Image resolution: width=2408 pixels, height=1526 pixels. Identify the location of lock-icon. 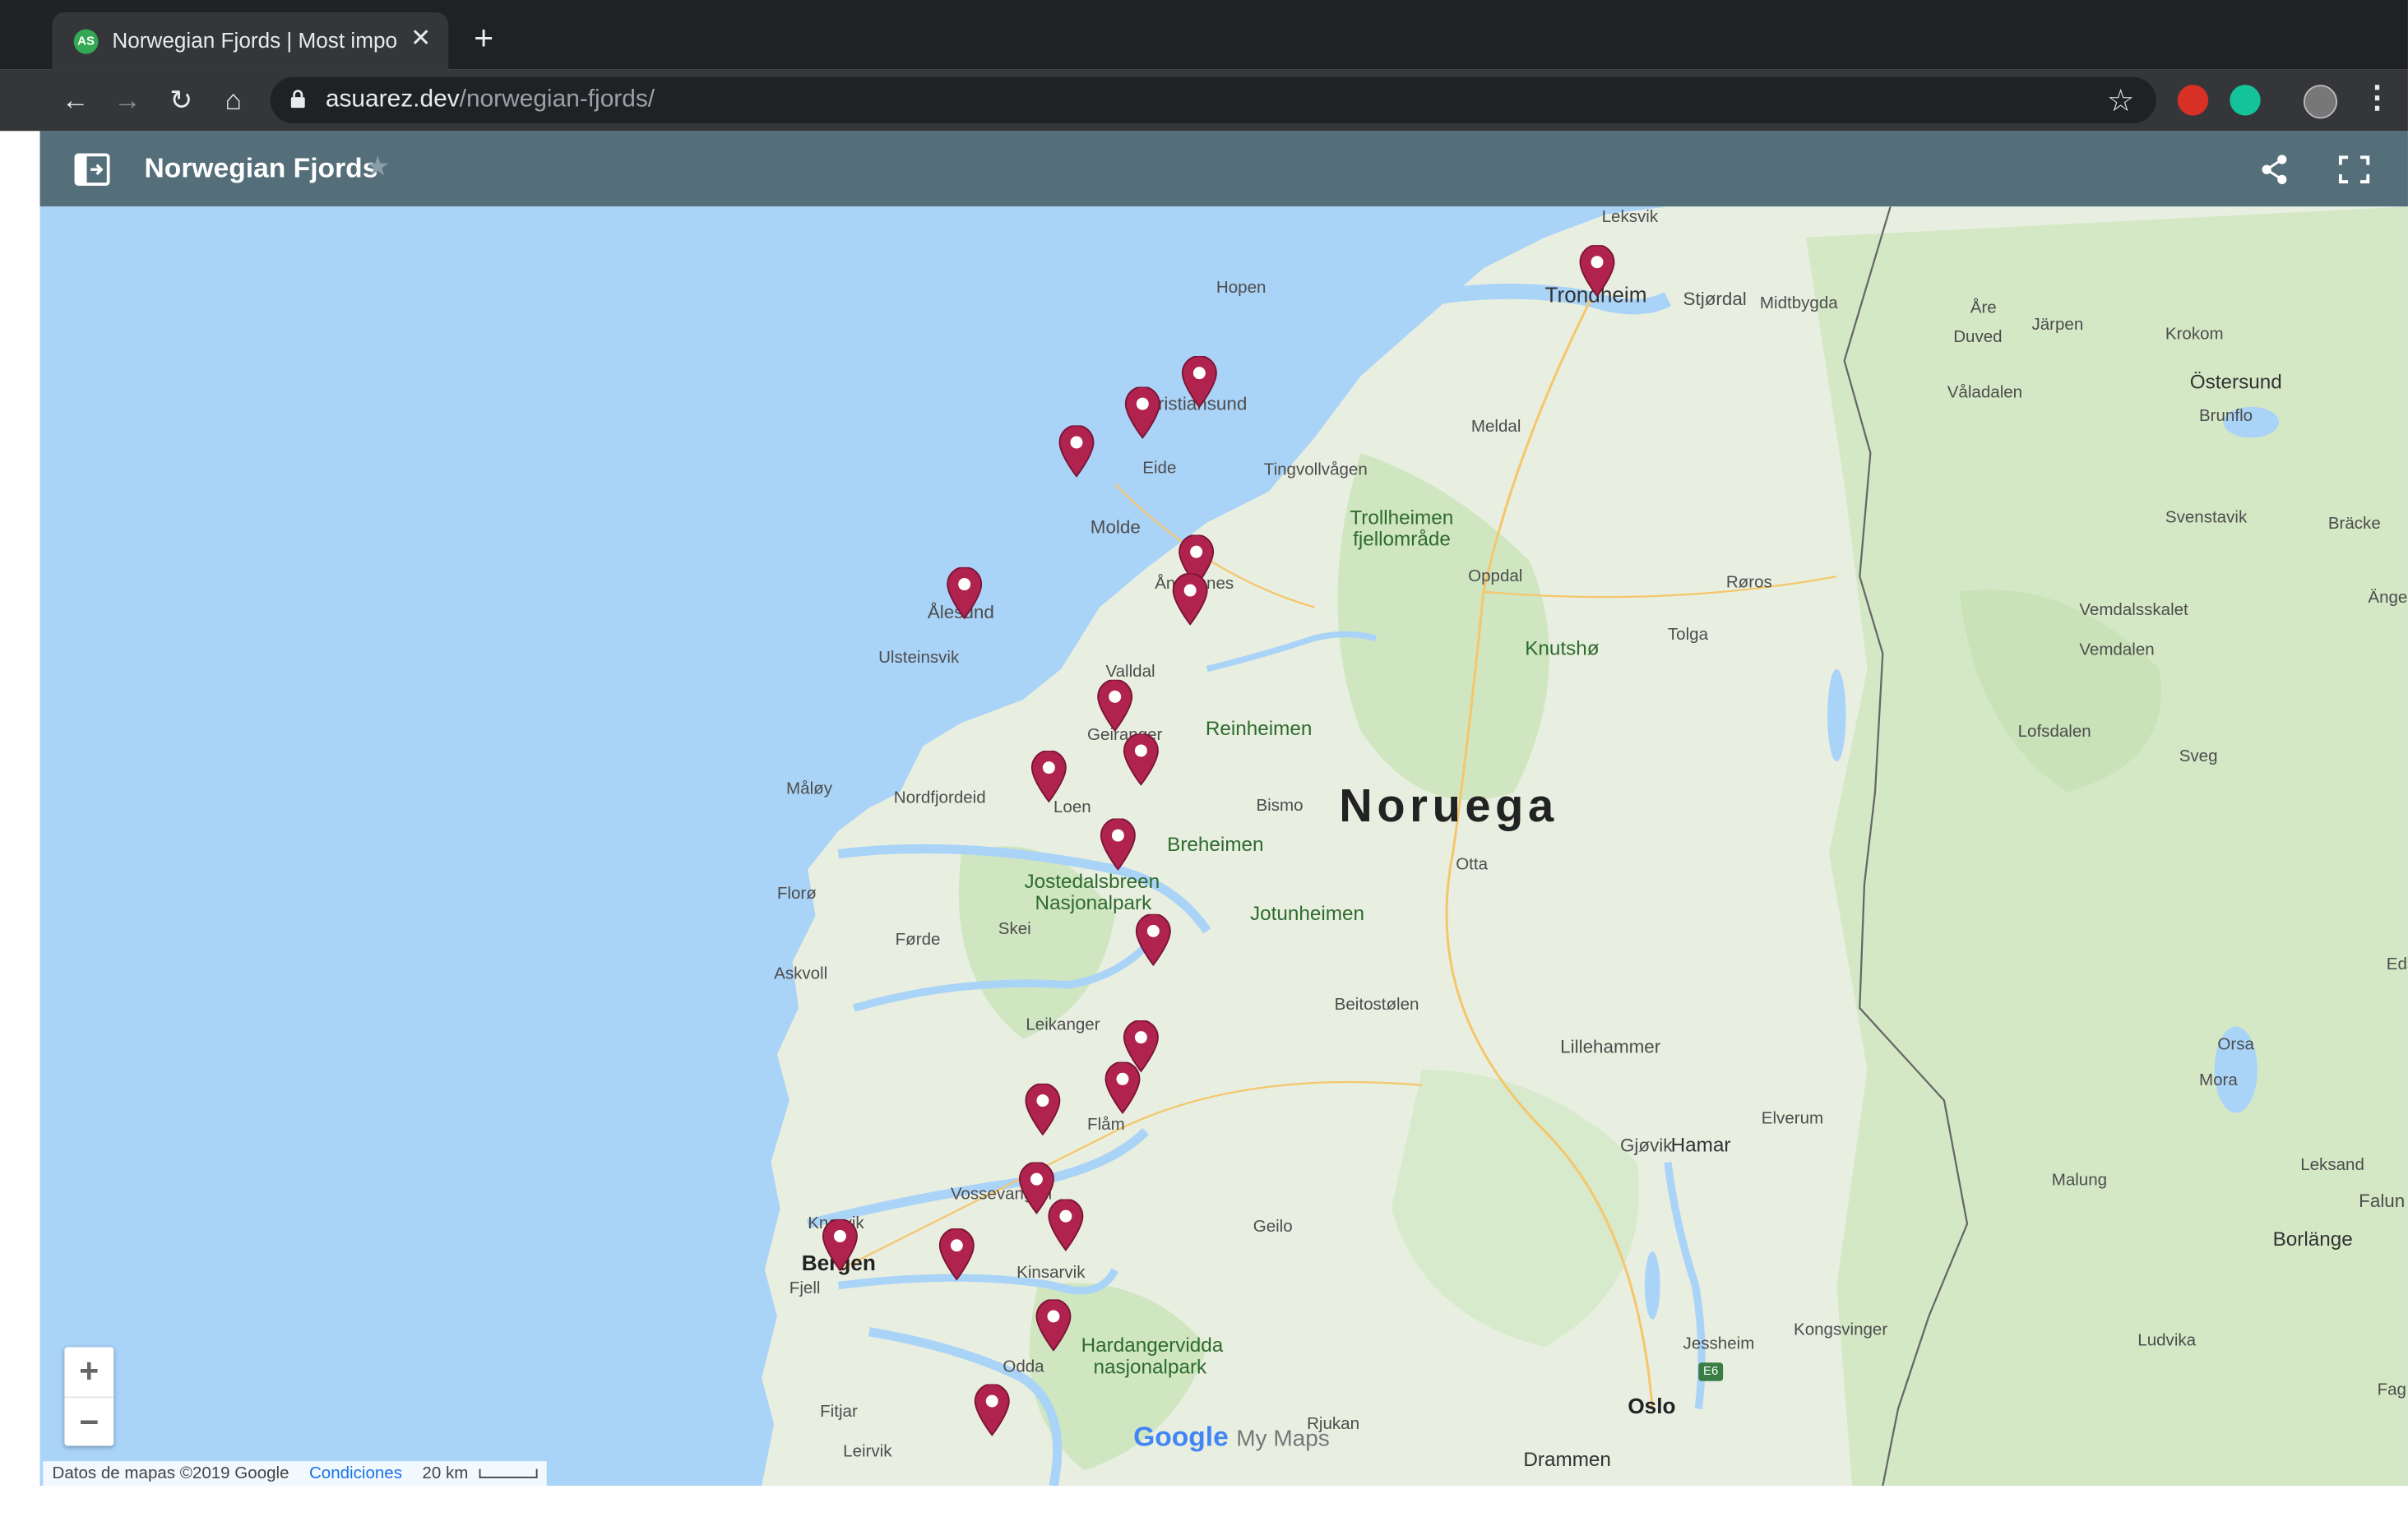
(297, 99).